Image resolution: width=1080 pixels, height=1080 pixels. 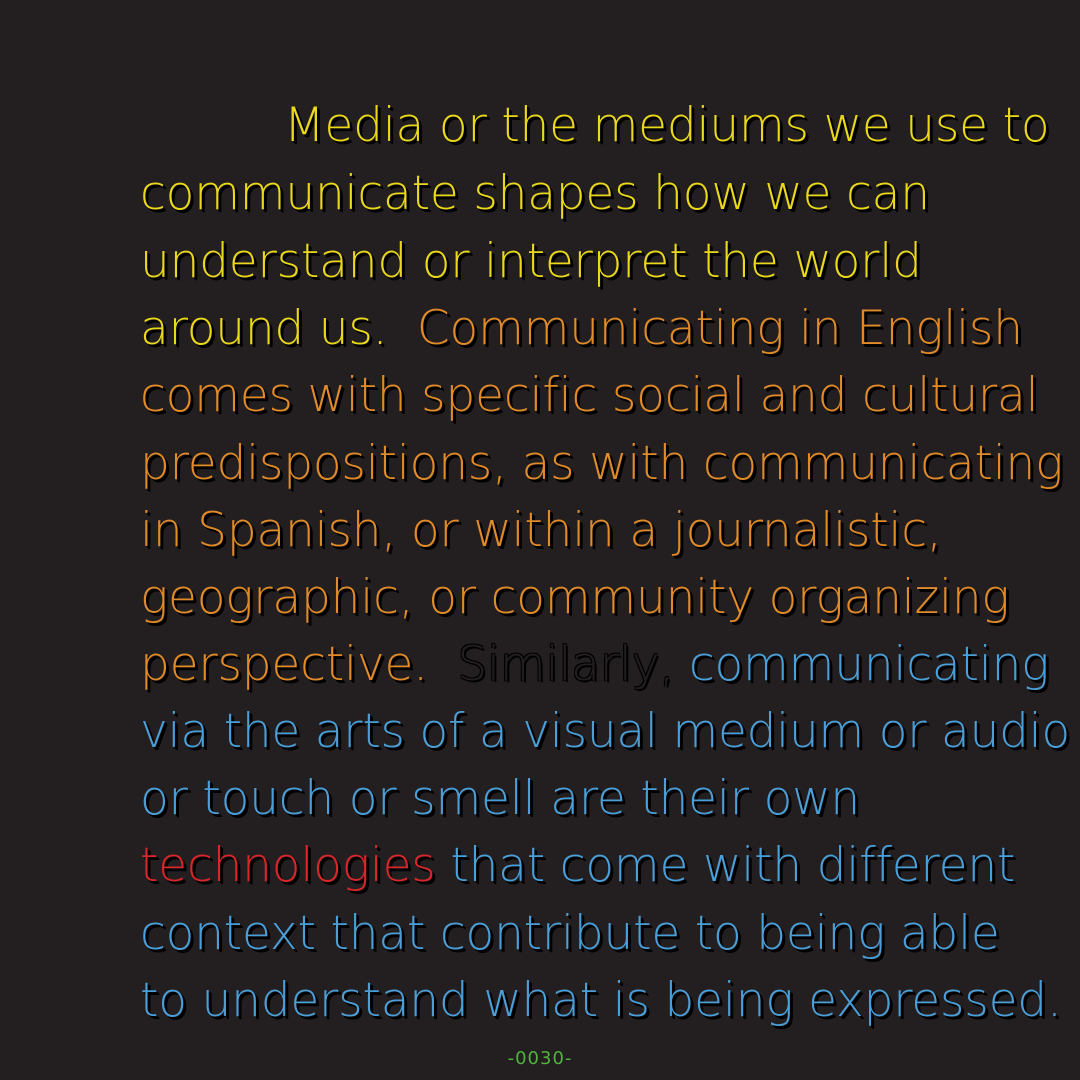 I want to click on poem-line: geographic, or community organizing, so click(x=575, y=597).